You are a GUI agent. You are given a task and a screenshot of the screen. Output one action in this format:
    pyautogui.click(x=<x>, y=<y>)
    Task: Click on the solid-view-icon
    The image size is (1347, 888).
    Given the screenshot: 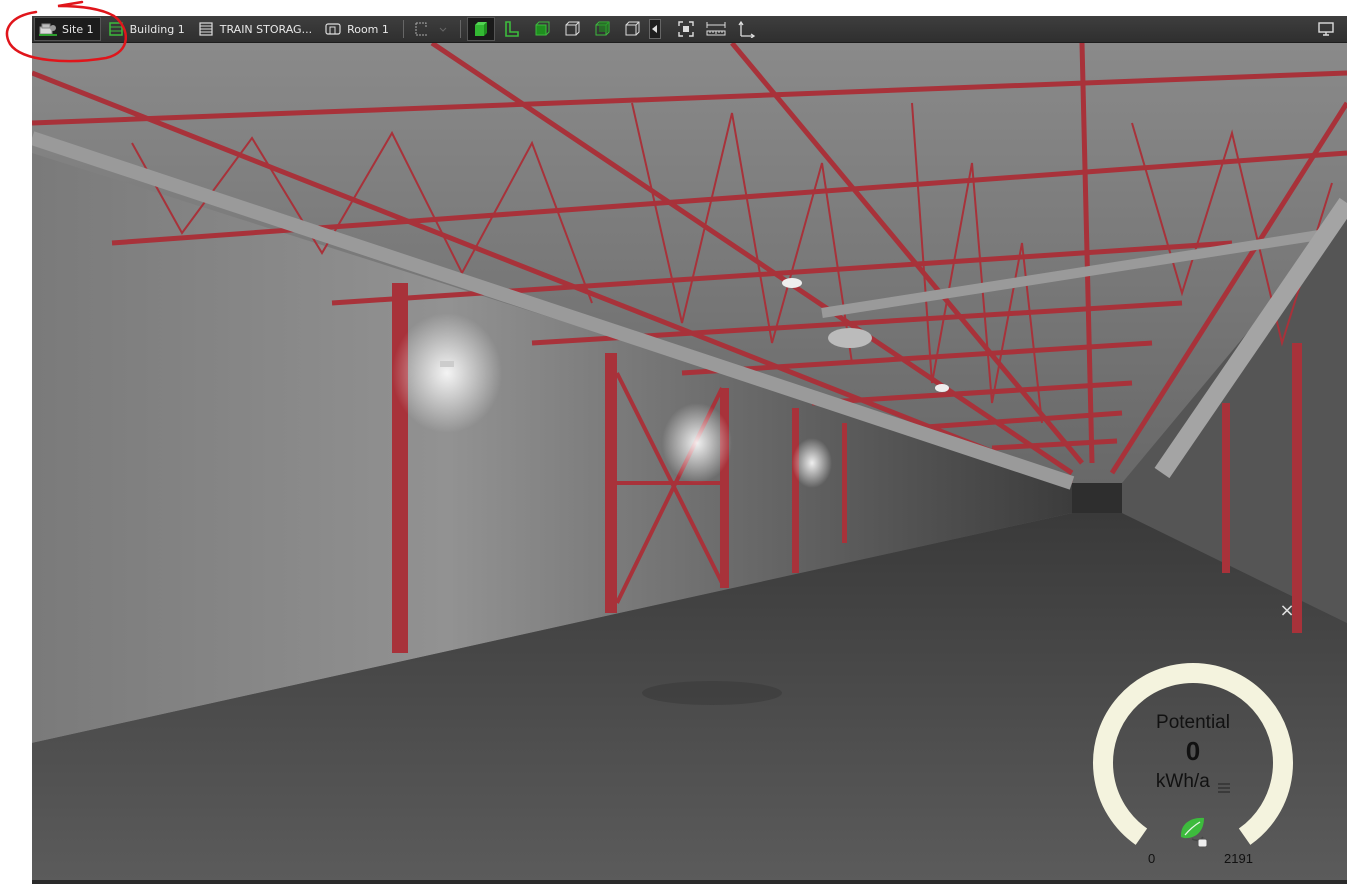 What is the action you would take?
    pyautogui.click(x=480, y=29)
    